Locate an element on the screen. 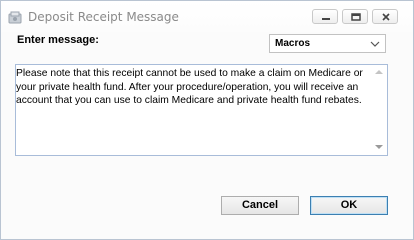 The width and height of the screenshot is (414, 240). close-button is located at coordinates (385, 16).